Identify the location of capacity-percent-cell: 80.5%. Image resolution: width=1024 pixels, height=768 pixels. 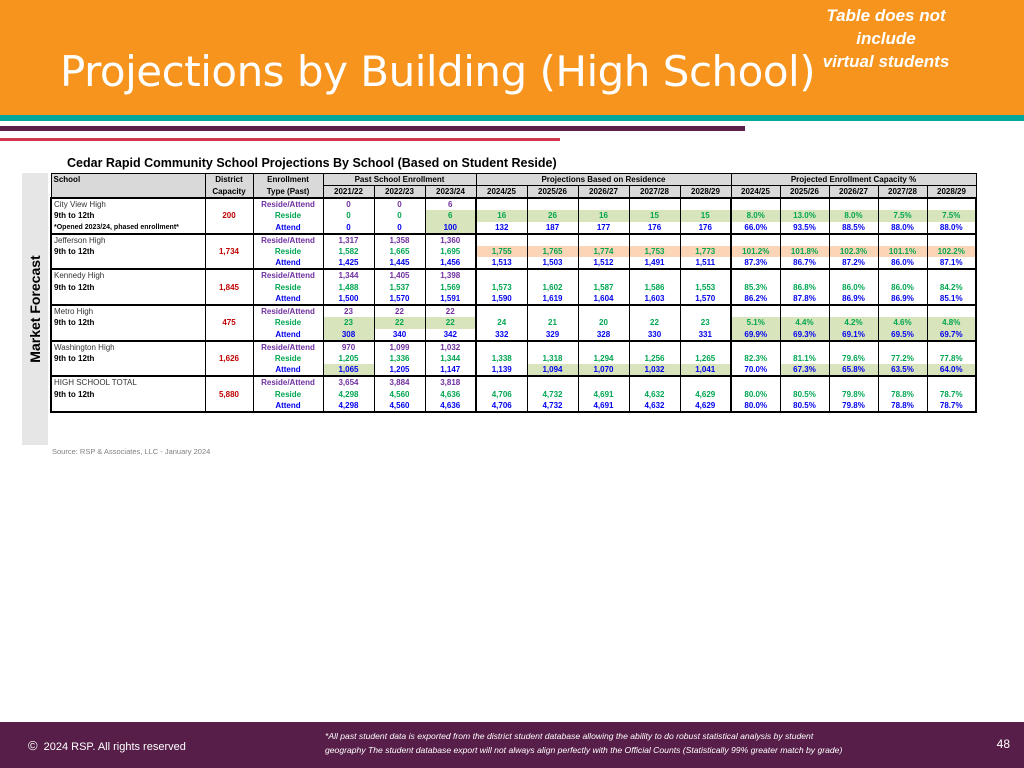
(805, 394).